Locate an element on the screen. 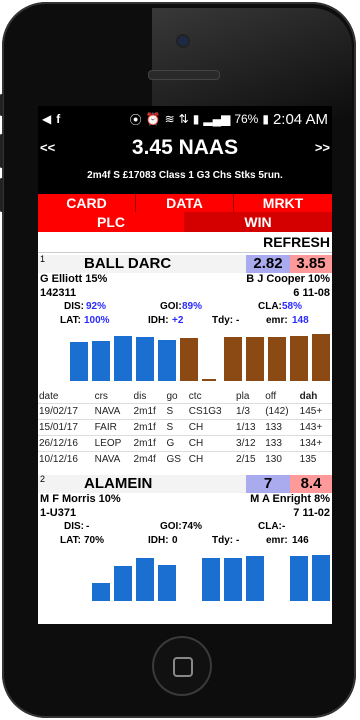 This screenshot has height=720, width=360. home-button is located at coordinates (182, 666).